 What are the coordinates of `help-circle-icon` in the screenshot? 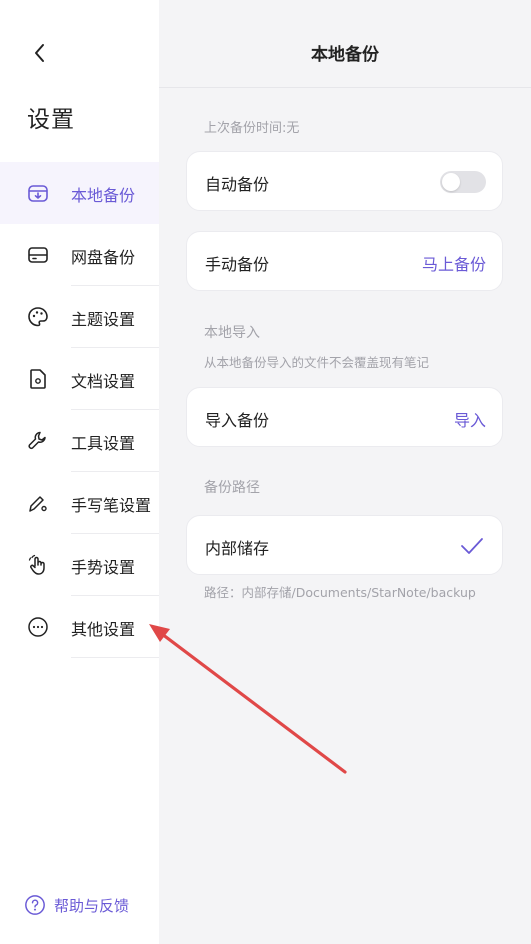 It's located at (35, 905).